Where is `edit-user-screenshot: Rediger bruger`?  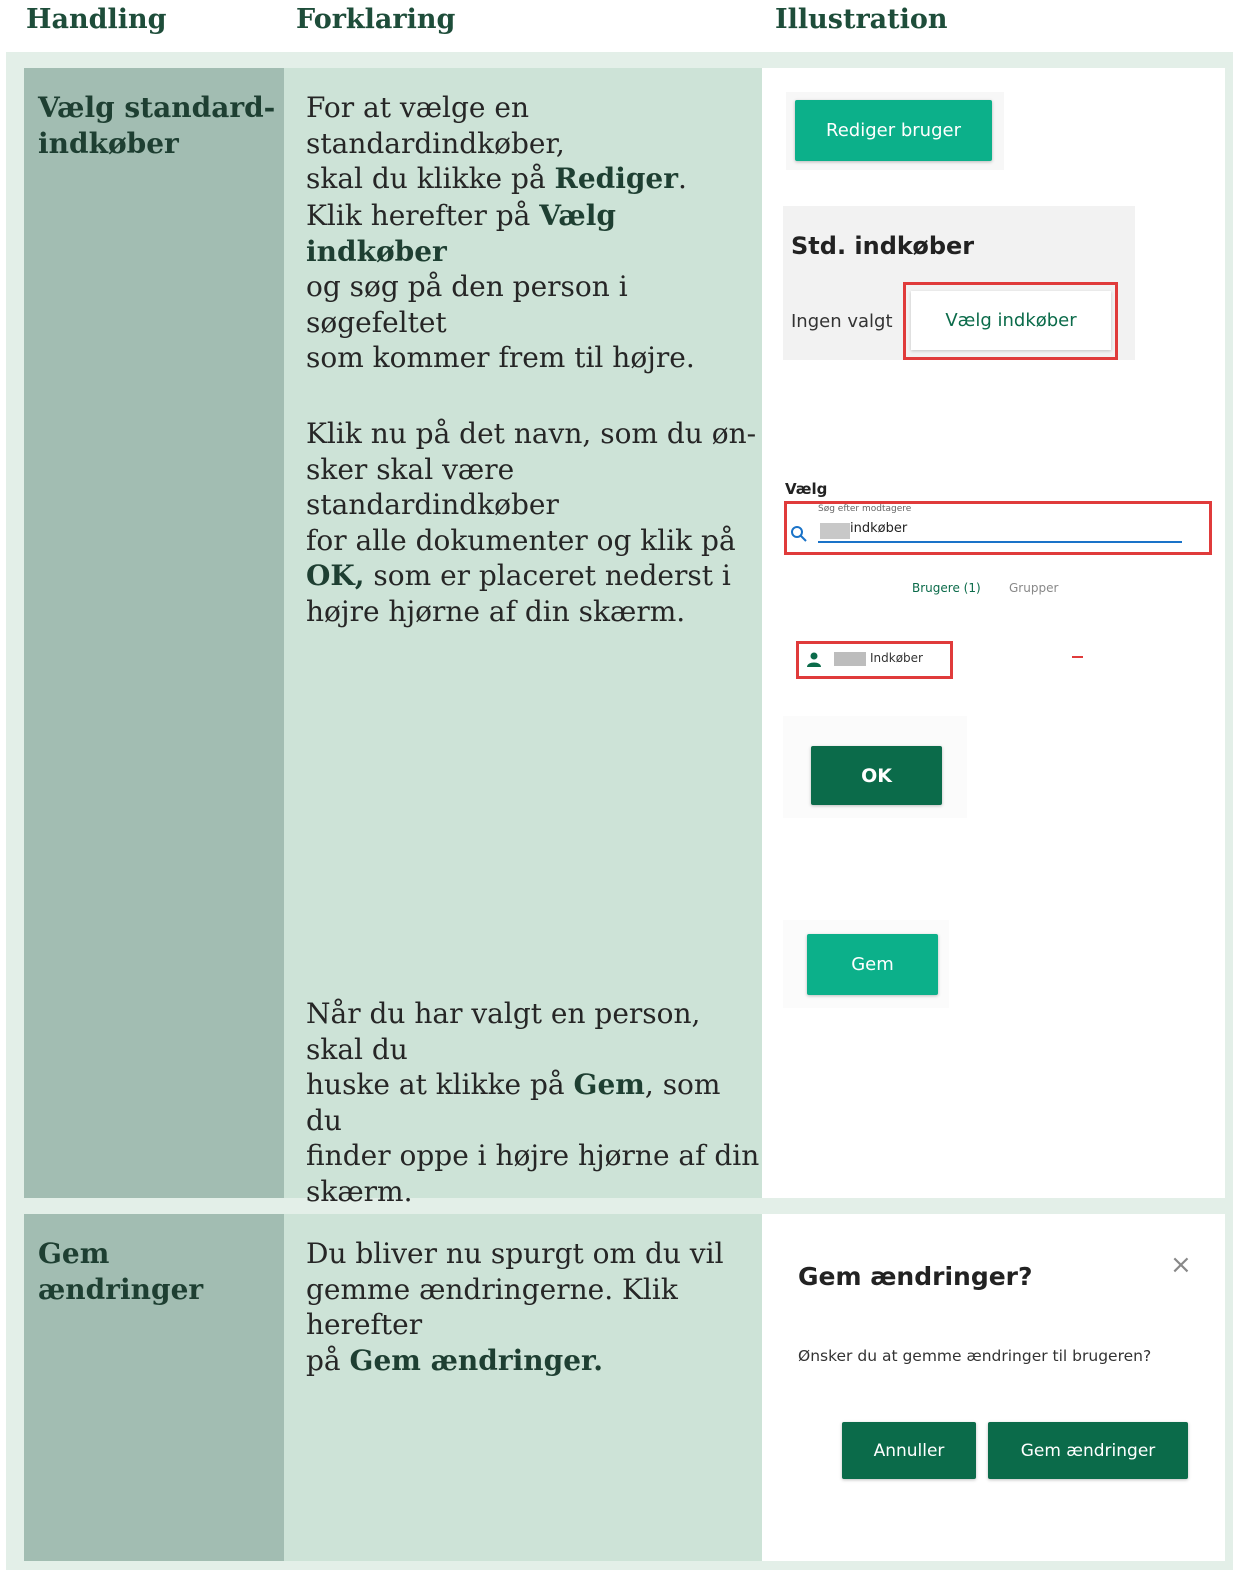
edit-user-screenshot: Rediger bruger is located at coordinates (895, 131).